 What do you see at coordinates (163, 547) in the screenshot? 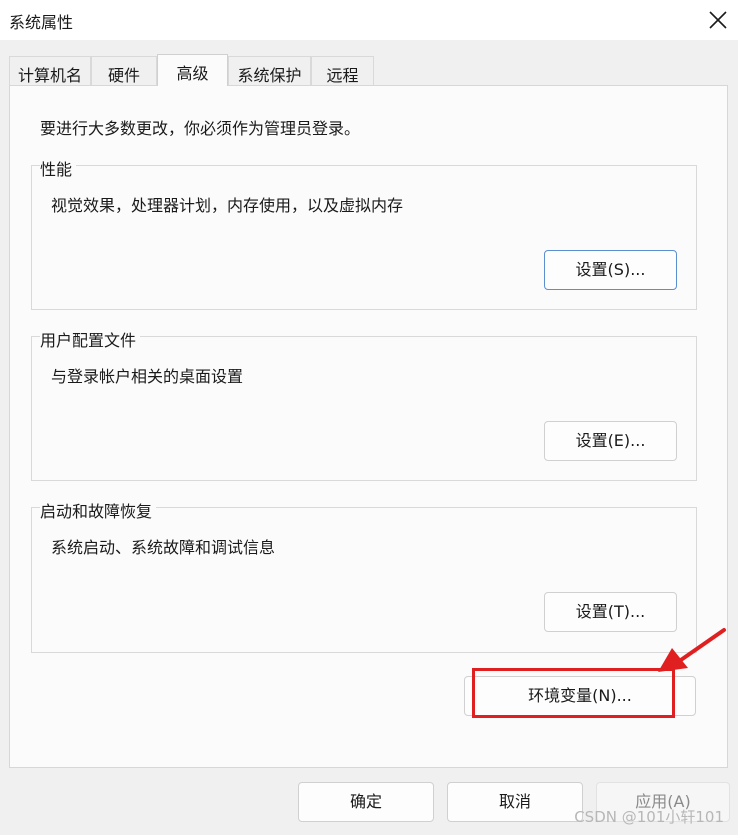
I see `startup-recovery-description: 系统启动、系统故障和调试信息` at bounding box center [163, 547].